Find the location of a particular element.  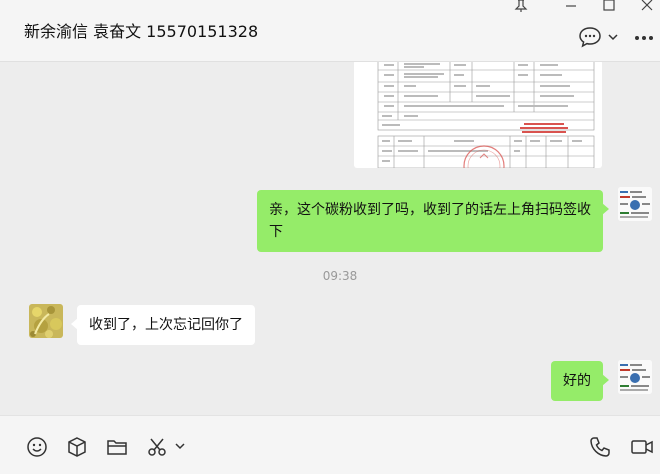

timestamp: 09:38 is located at coordinates (340, 276).